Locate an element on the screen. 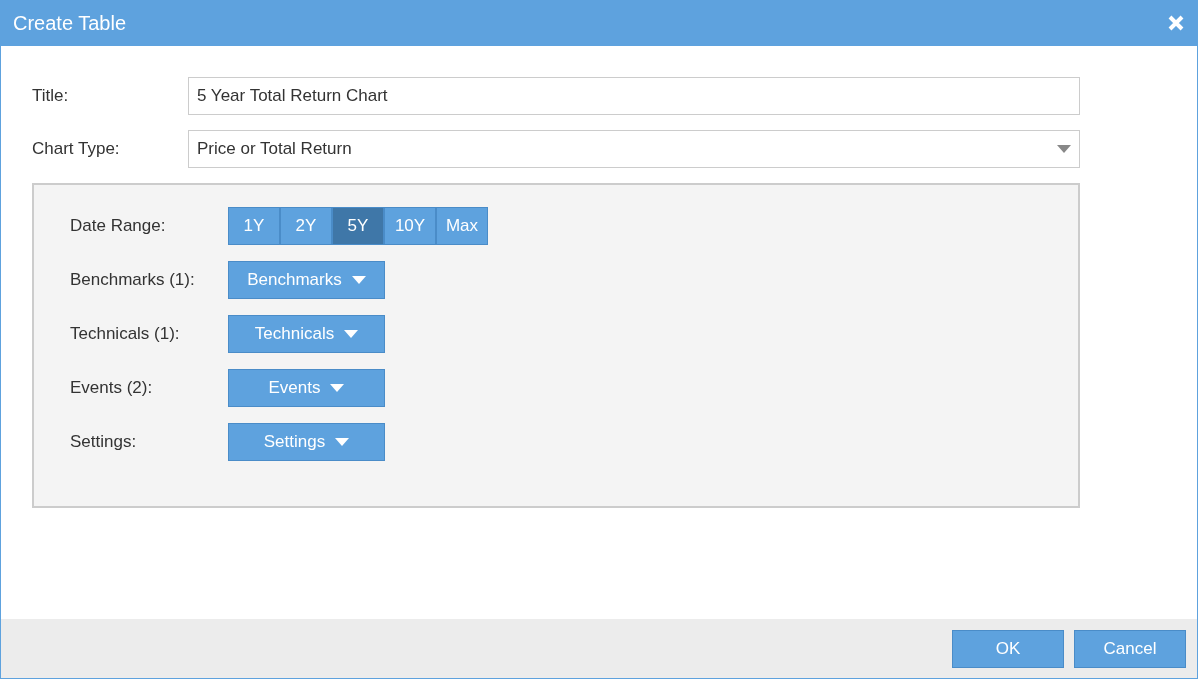 The width and height of the screenshot is (1198, 679). field-label: Settings: is located at coordinates (104, 442).